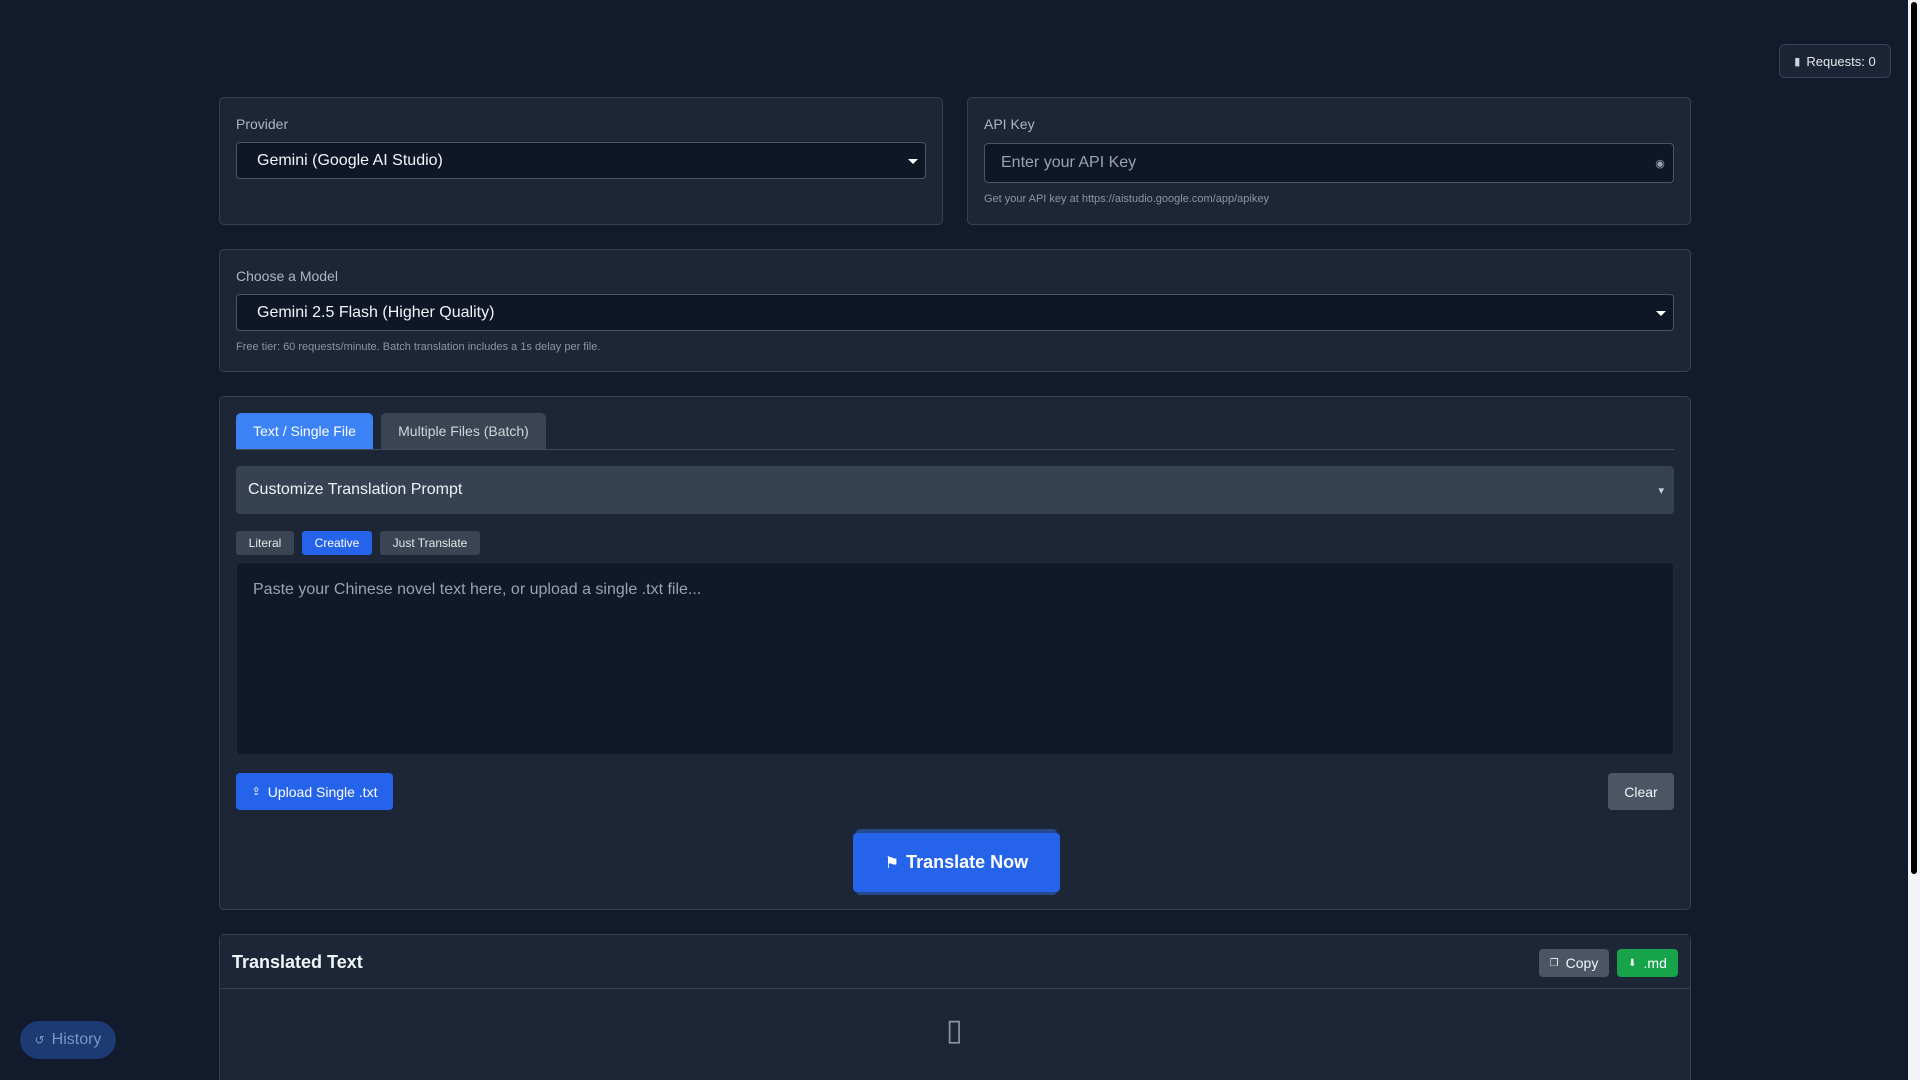  I want to click on history-icon: ↺, so click(39, 1040).